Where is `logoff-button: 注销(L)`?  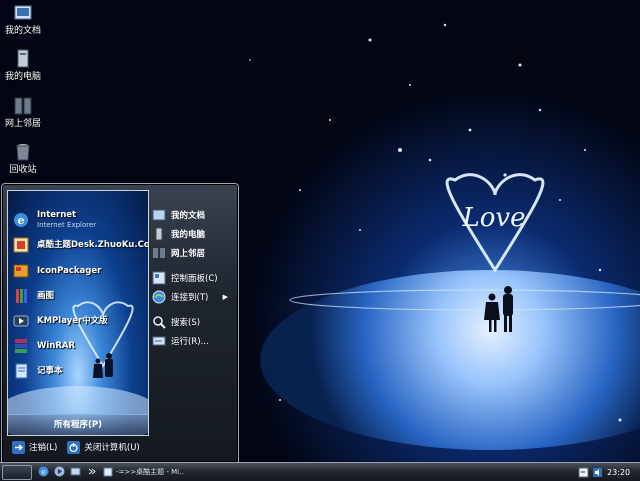 logoff-button: 注销(L) is located at coordinates (35, 447).